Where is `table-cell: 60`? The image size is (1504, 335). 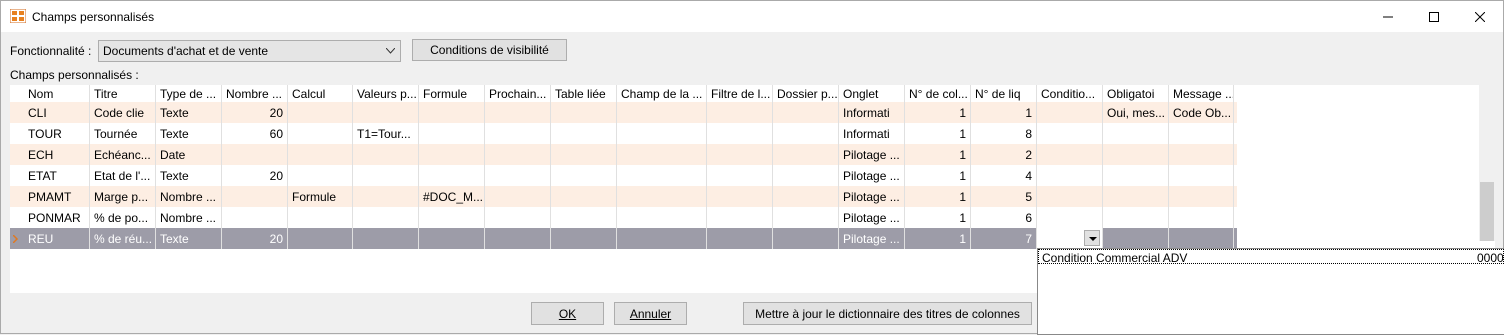
table-cell: 60 is located at coordinates (255, 133).